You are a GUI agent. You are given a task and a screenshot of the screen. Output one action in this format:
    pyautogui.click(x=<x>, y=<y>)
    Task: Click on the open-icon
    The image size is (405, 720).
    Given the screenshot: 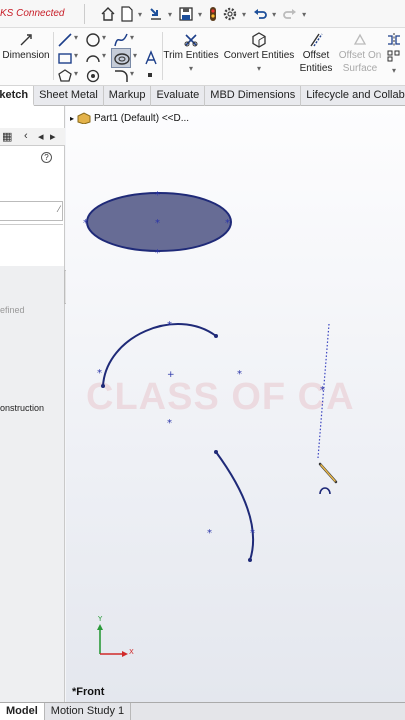 What is the action you would take?
    pyautogui.click(x=156, y=14)
    